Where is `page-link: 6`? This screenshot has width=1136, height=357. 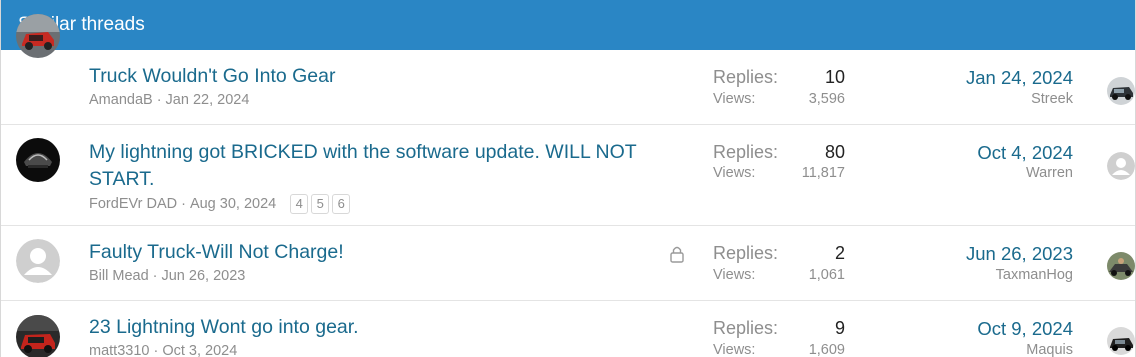 page-link: 6 is located at coordinates (341, 204).